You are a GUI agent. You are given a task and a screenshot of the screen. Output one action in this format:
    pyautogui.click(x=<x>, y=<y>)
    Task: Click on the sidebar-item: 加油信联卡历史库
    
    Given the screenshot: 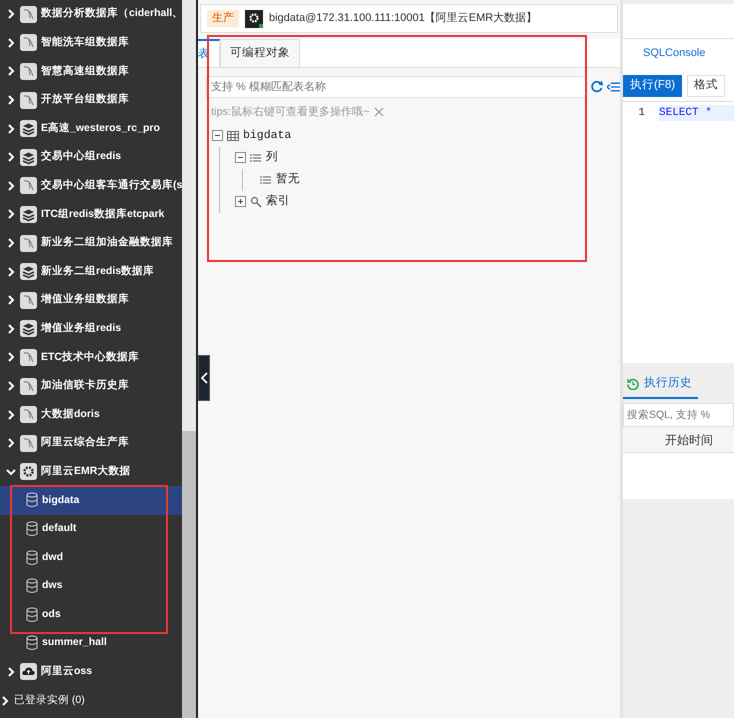 What is the action you would take?
    pyautogui.click(x=91, y=386)
    